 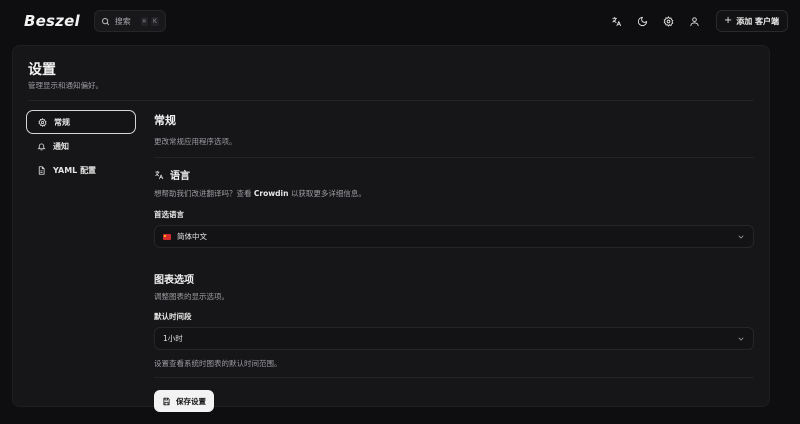 What do you see at coordinates (728, 20) in the screenshot?
I see `plus-icon: +` at bounding box center [728, 20].